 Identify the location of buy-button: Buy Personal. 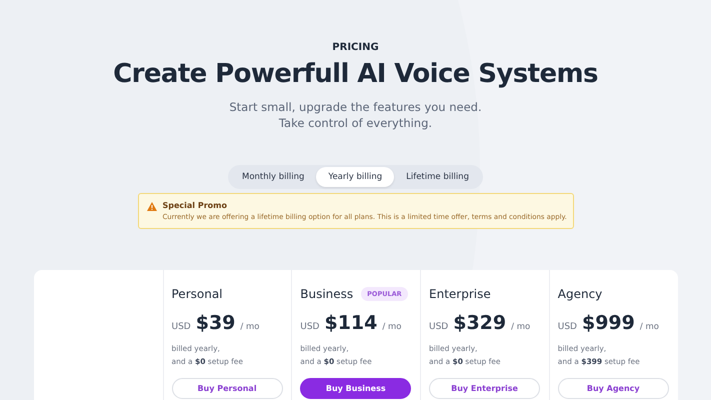
(227, 388).